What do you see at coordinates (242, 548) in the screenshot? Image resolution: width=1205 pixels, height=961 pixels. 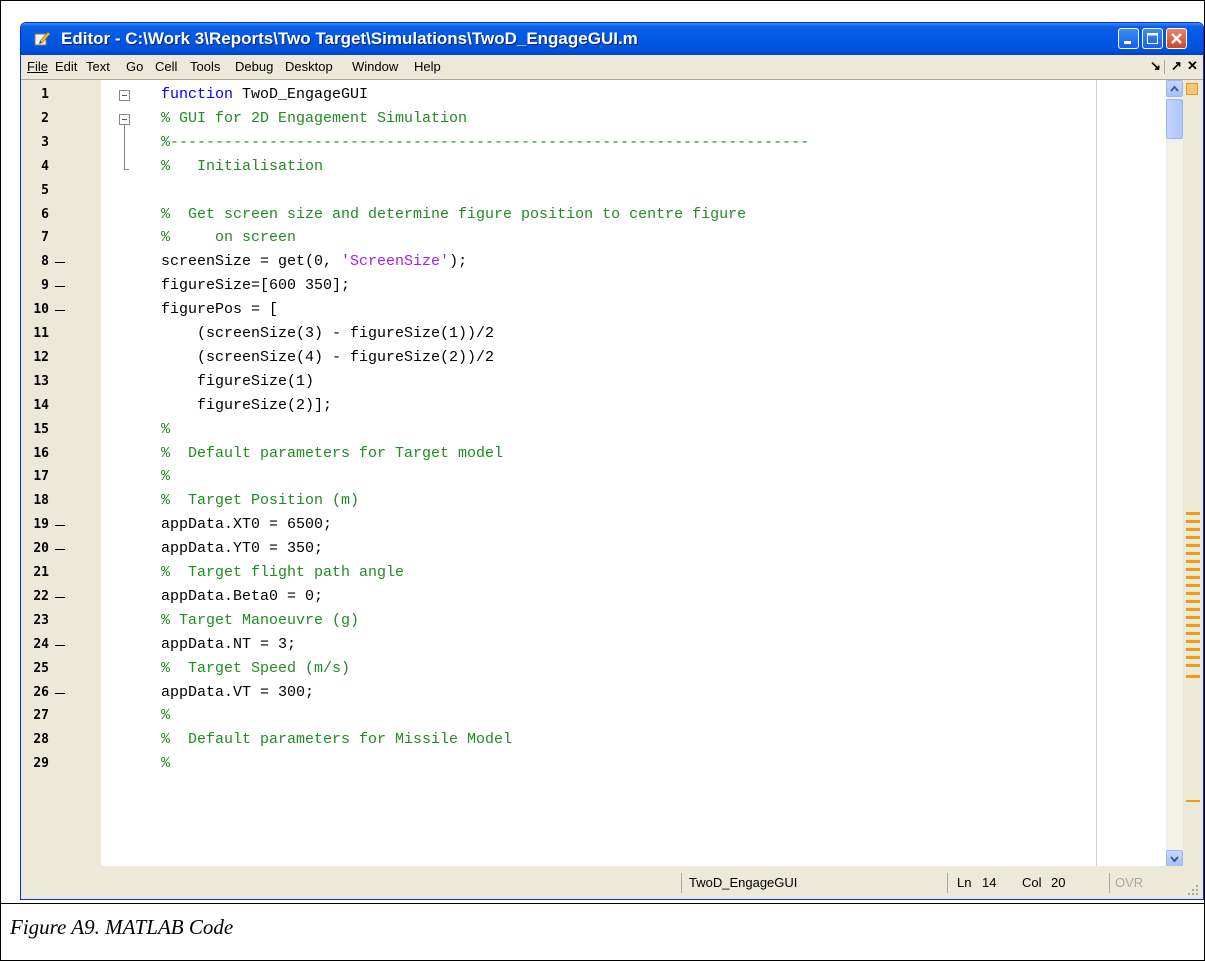 I see `code-line: appData.YT0 = 350;` at bounding box center [242, 548].